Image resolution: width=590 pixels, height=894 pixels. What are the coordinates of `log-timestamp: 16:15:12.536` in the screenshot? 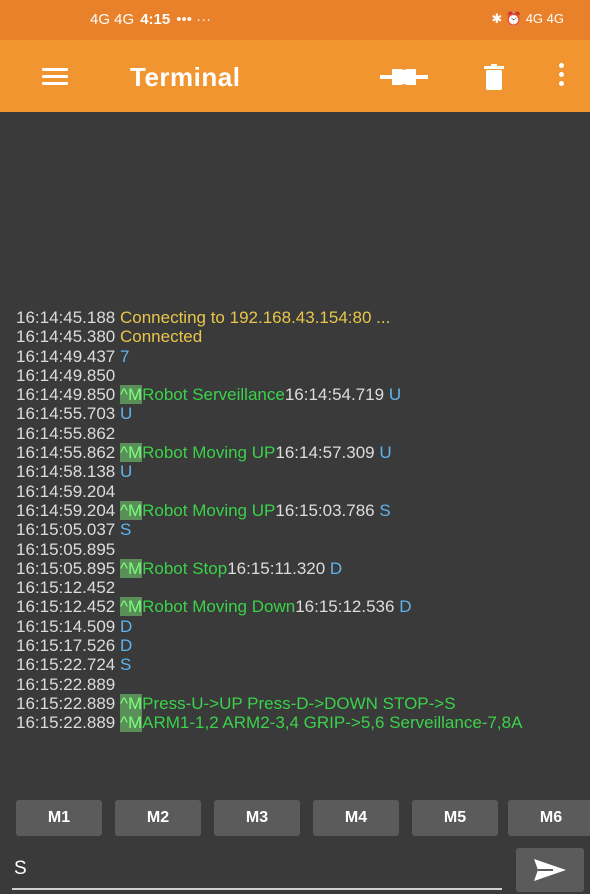 It's located at (347, 607).